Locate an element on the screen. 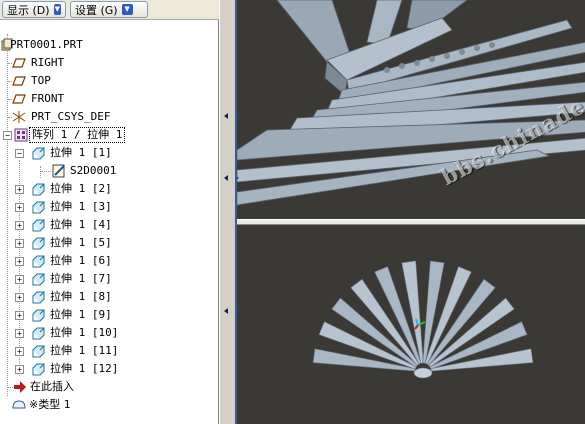 This screenshot has height=424, width=585. tree-item-extrude: + 拉伸 1 [10] is located at coordinates (108, 333).